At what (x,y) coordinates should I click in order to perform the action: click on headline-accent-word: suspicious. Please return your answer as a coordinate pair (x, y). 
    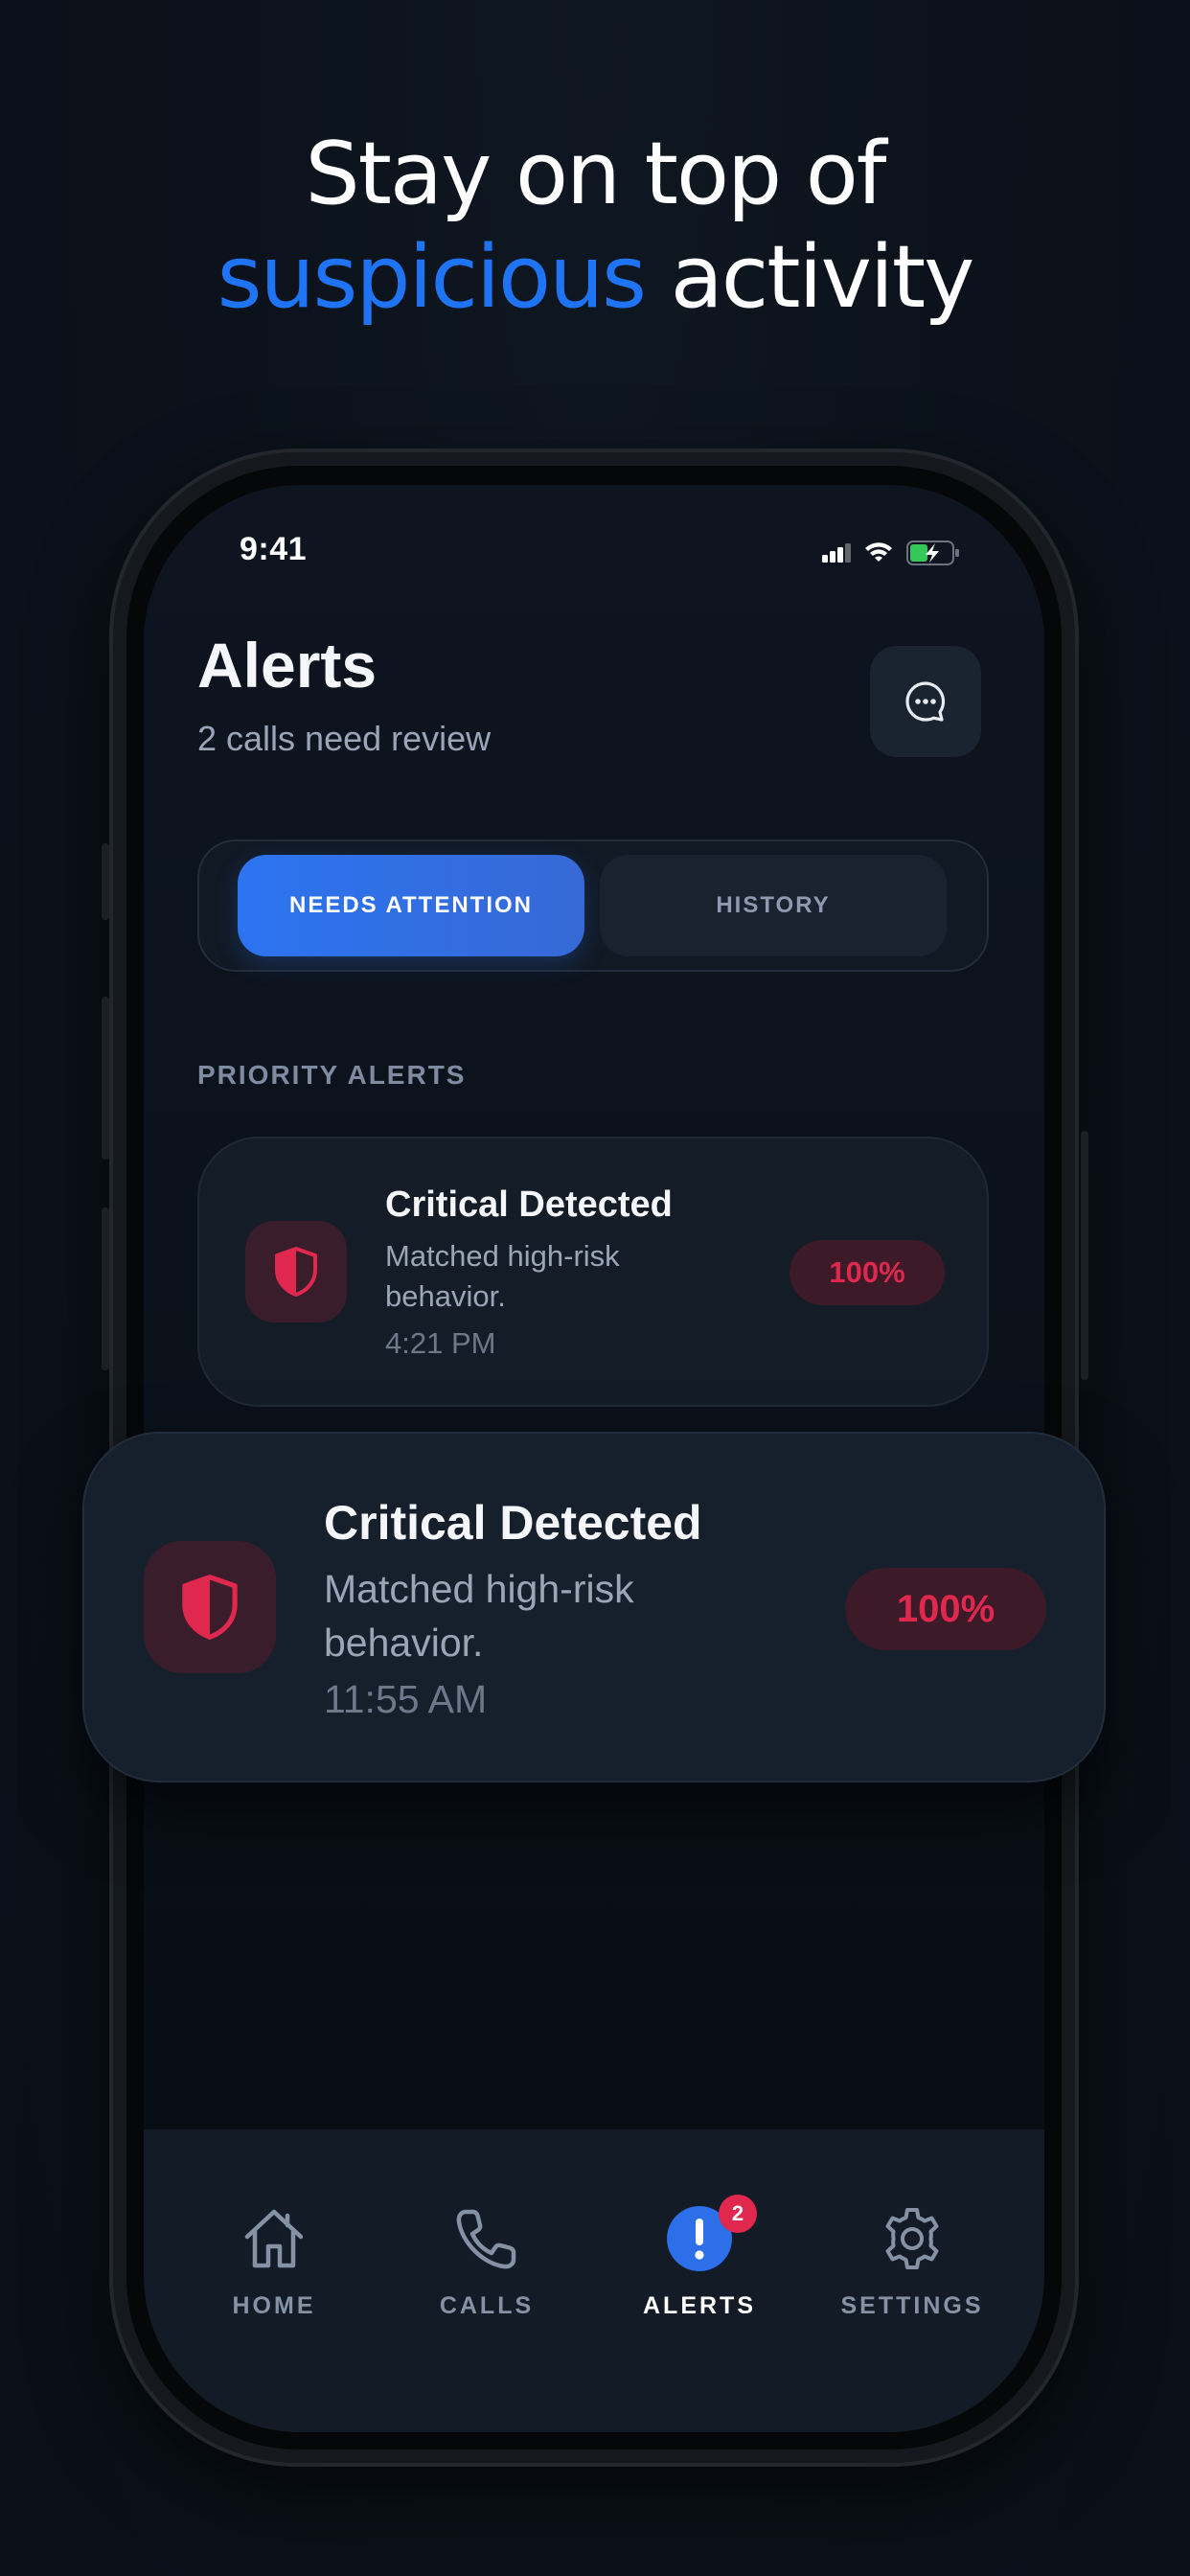
    Looking at the image, I should click on (432, 277).